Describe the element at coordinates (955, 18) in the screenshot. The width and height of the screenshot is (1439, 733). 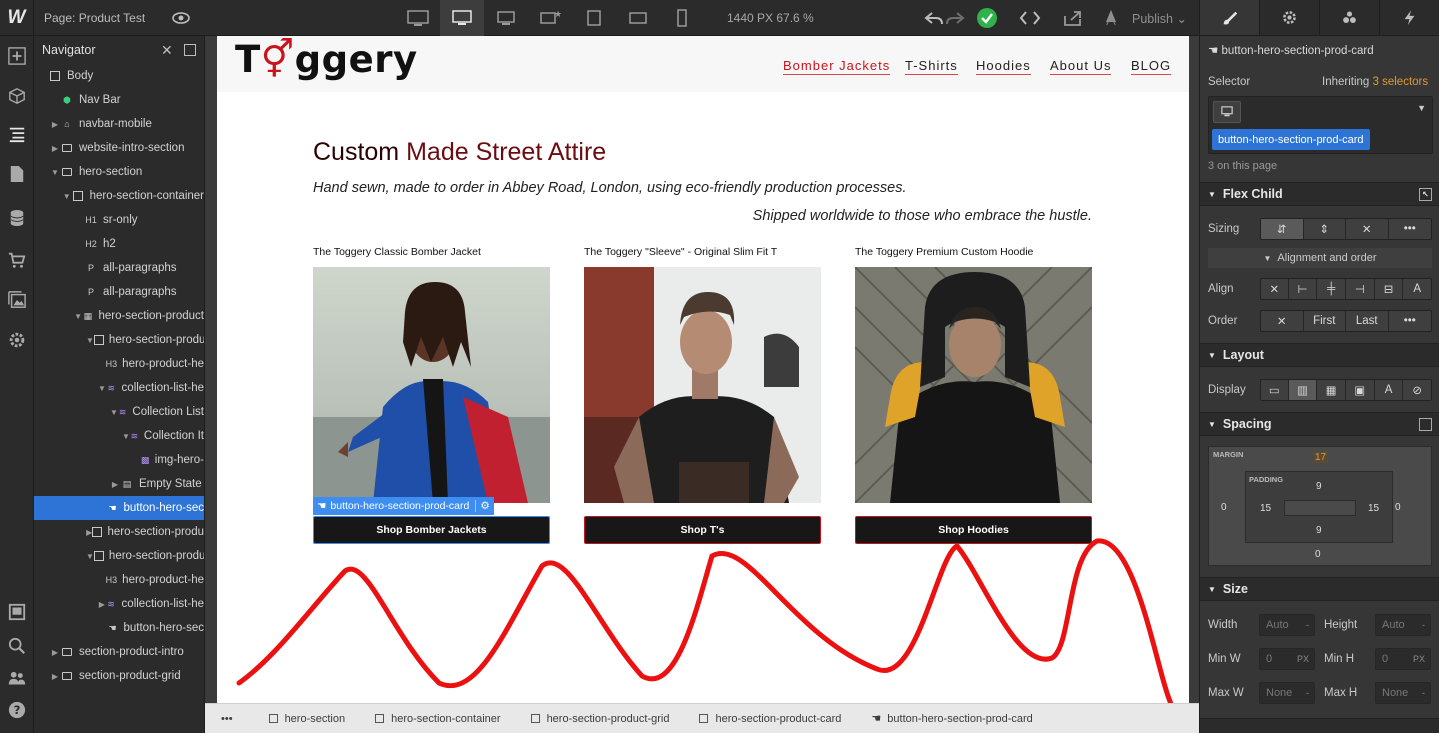
I see `redo-icon` at that location.